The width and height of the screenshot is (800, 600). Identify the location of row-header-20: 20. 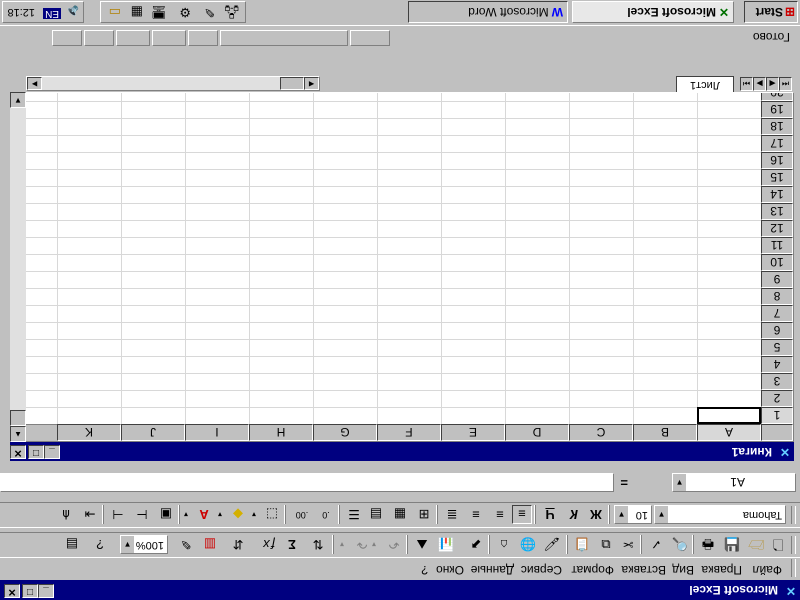
(777, 96).